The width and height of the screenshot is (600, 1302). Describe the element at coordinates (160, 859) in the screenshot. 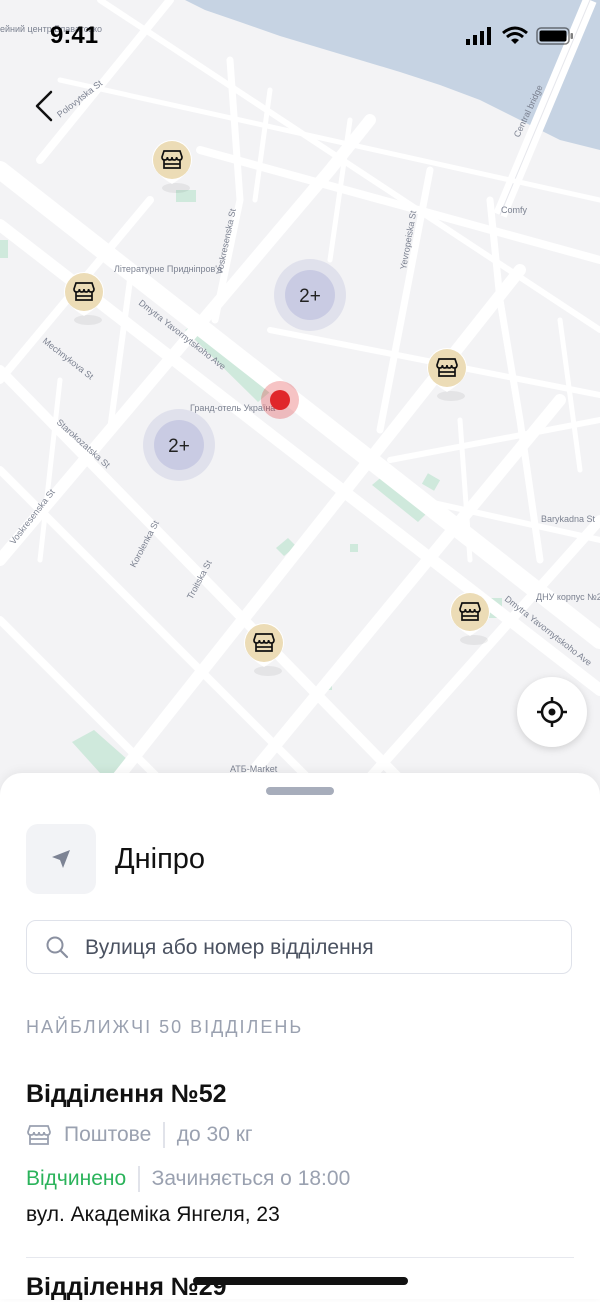

I see `city-name: Дніпро` at that location.